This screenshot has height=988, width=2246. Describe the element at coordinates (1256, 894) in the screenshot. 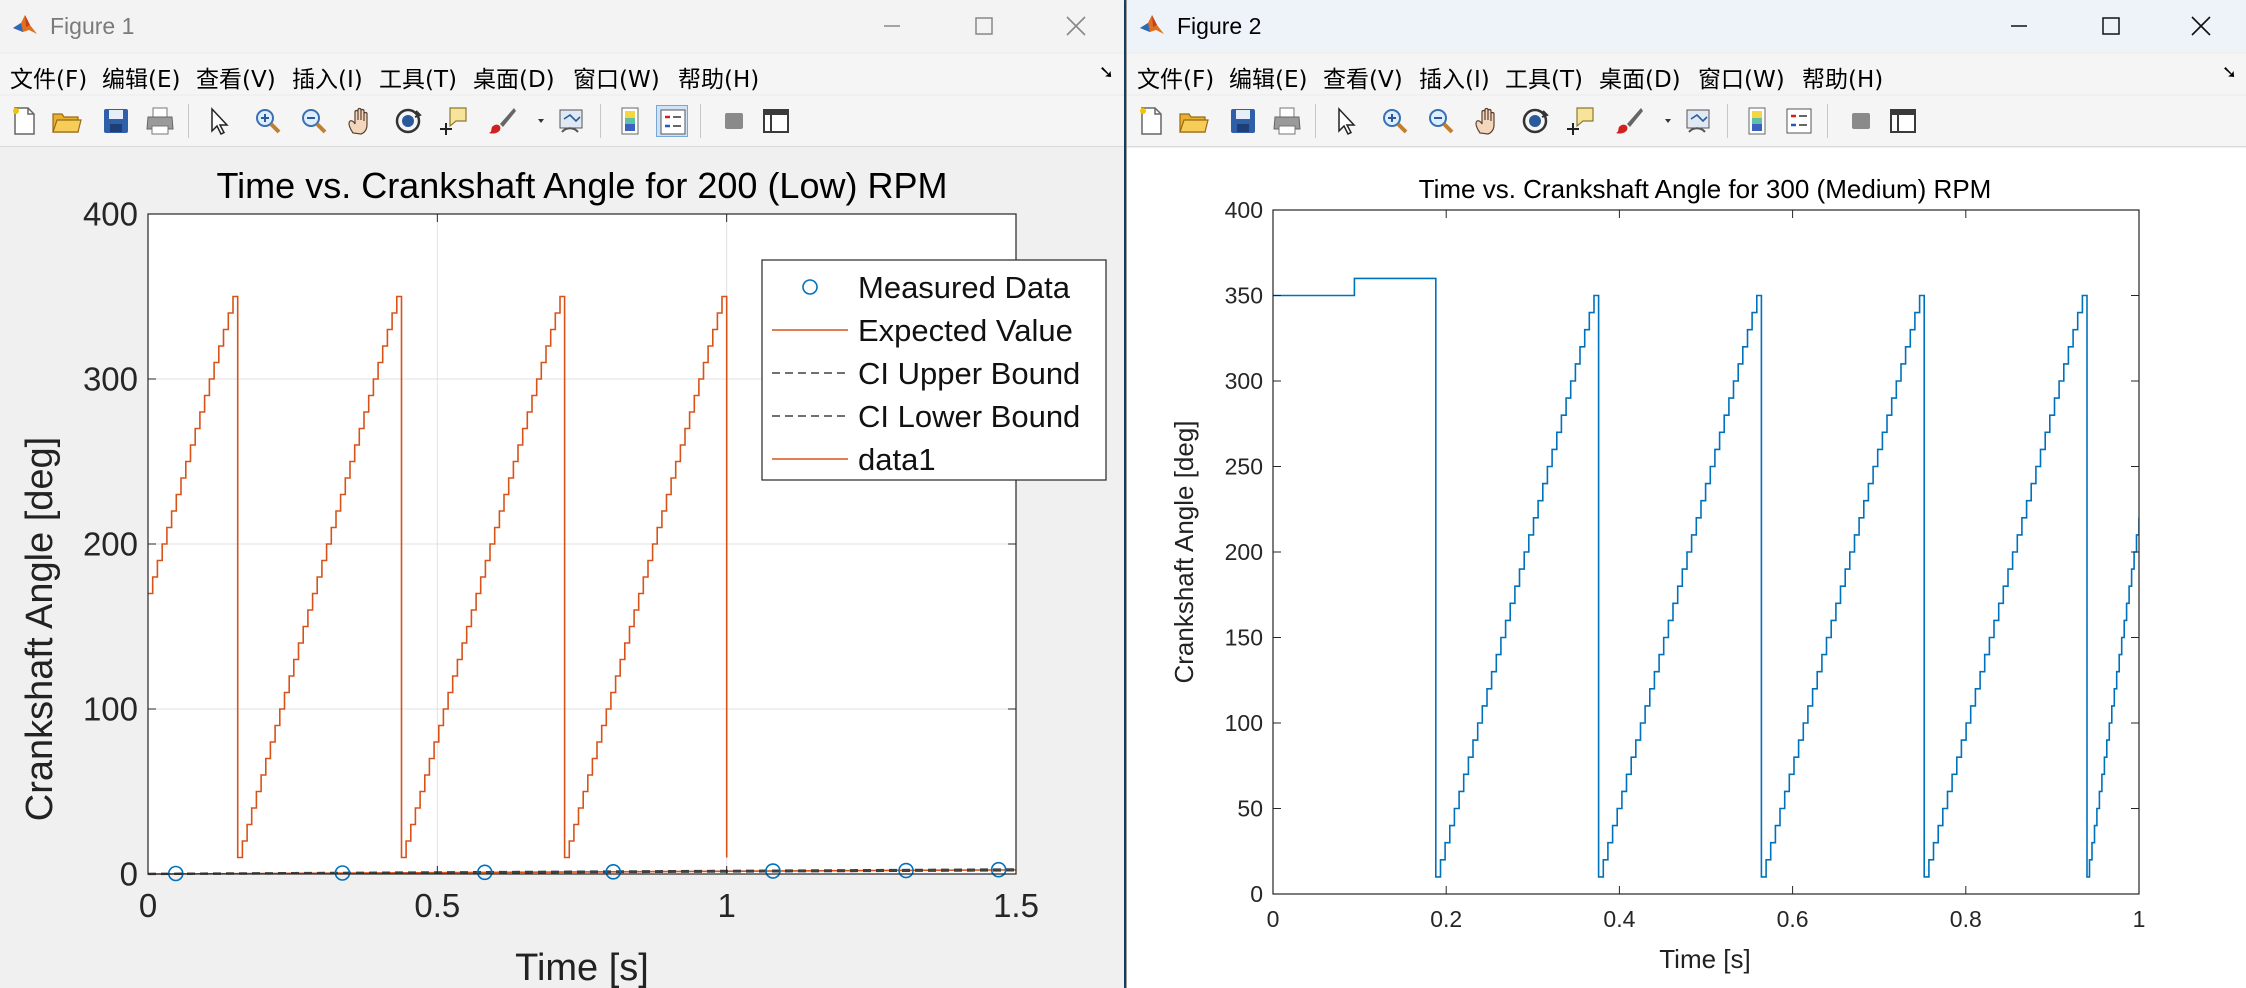

I see `y-tick-label: 0` at that location.